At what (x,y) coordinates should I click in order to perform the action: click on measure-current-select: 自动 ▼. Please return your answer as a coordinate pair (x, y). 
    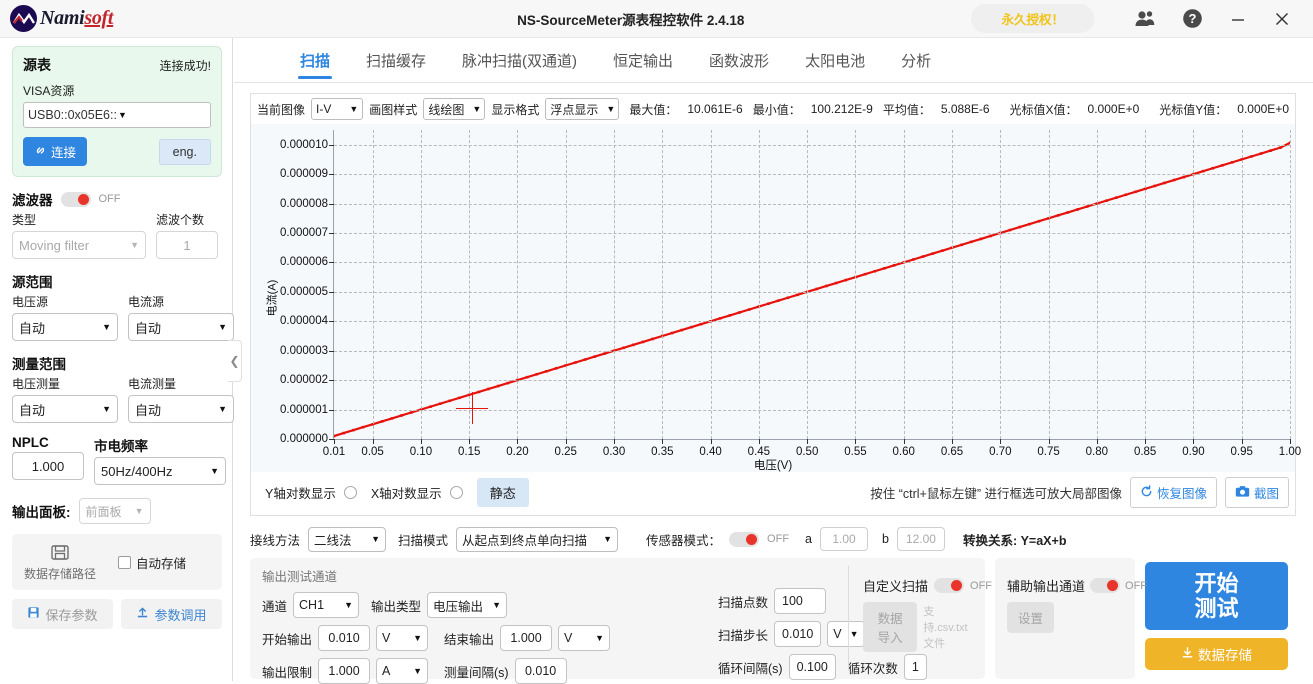
    Looking at the image, I should click on (181, 409).